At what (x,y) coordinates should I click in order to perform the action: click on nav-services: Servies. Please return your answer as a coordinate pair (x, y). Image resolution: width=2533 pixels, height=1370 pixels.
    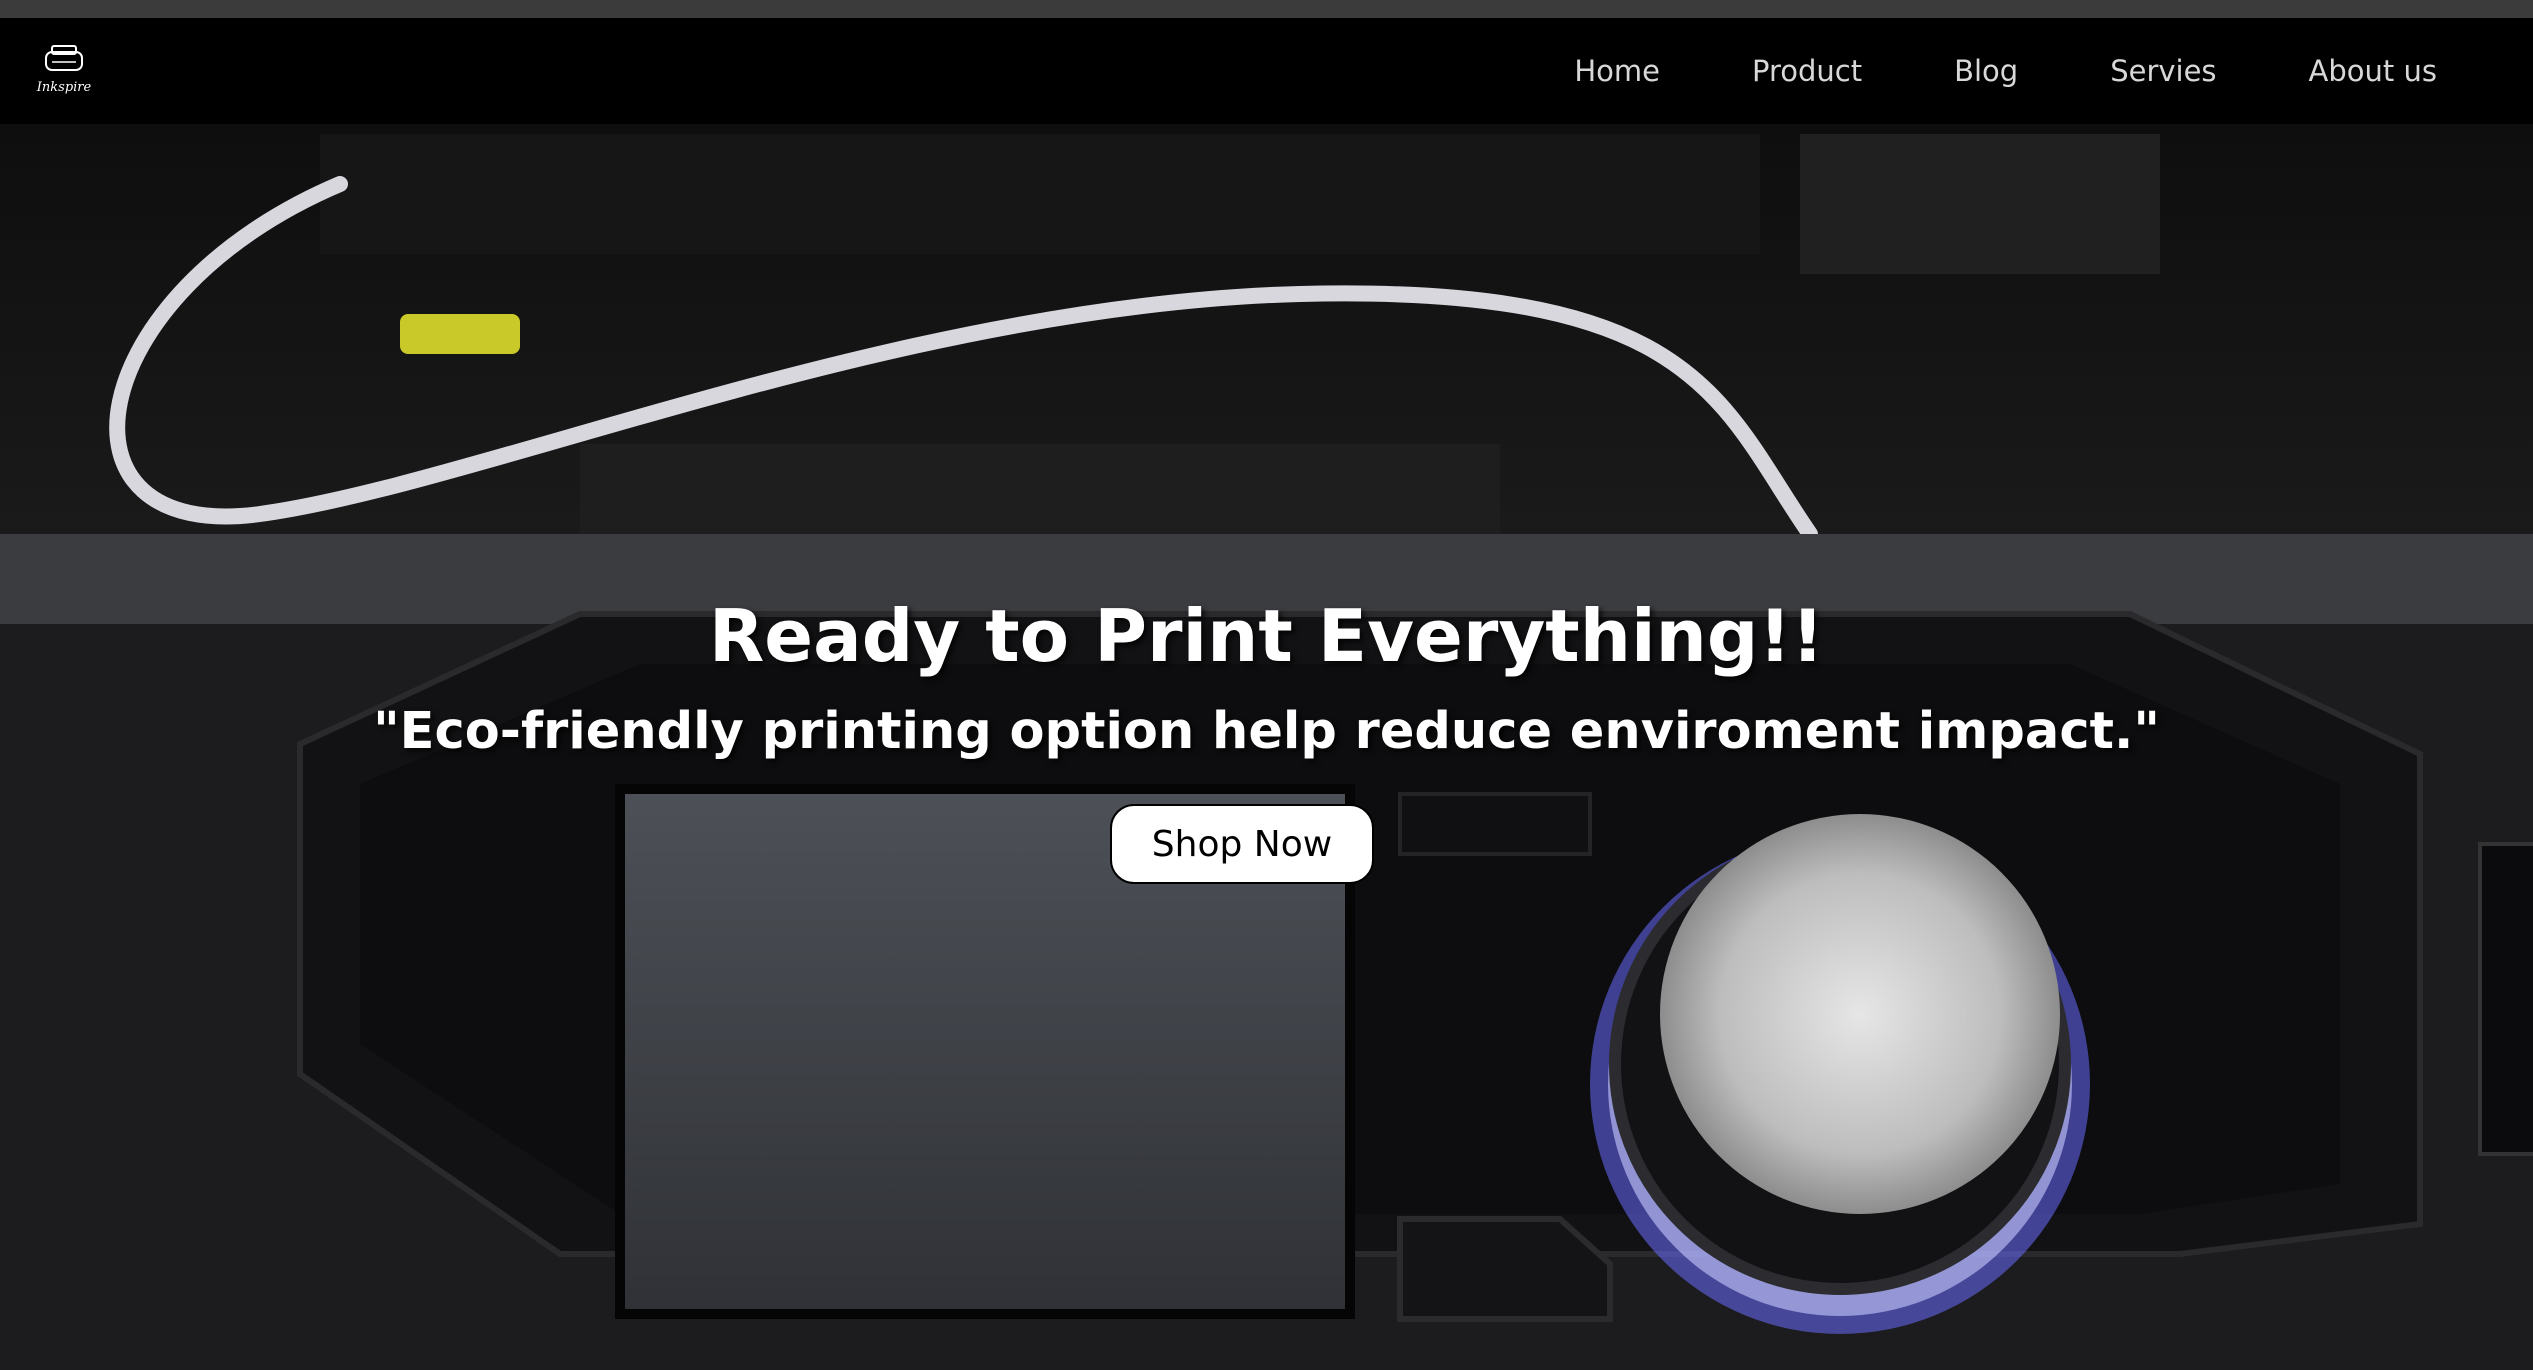
    Looking at the image, I should click on (2163, 71).